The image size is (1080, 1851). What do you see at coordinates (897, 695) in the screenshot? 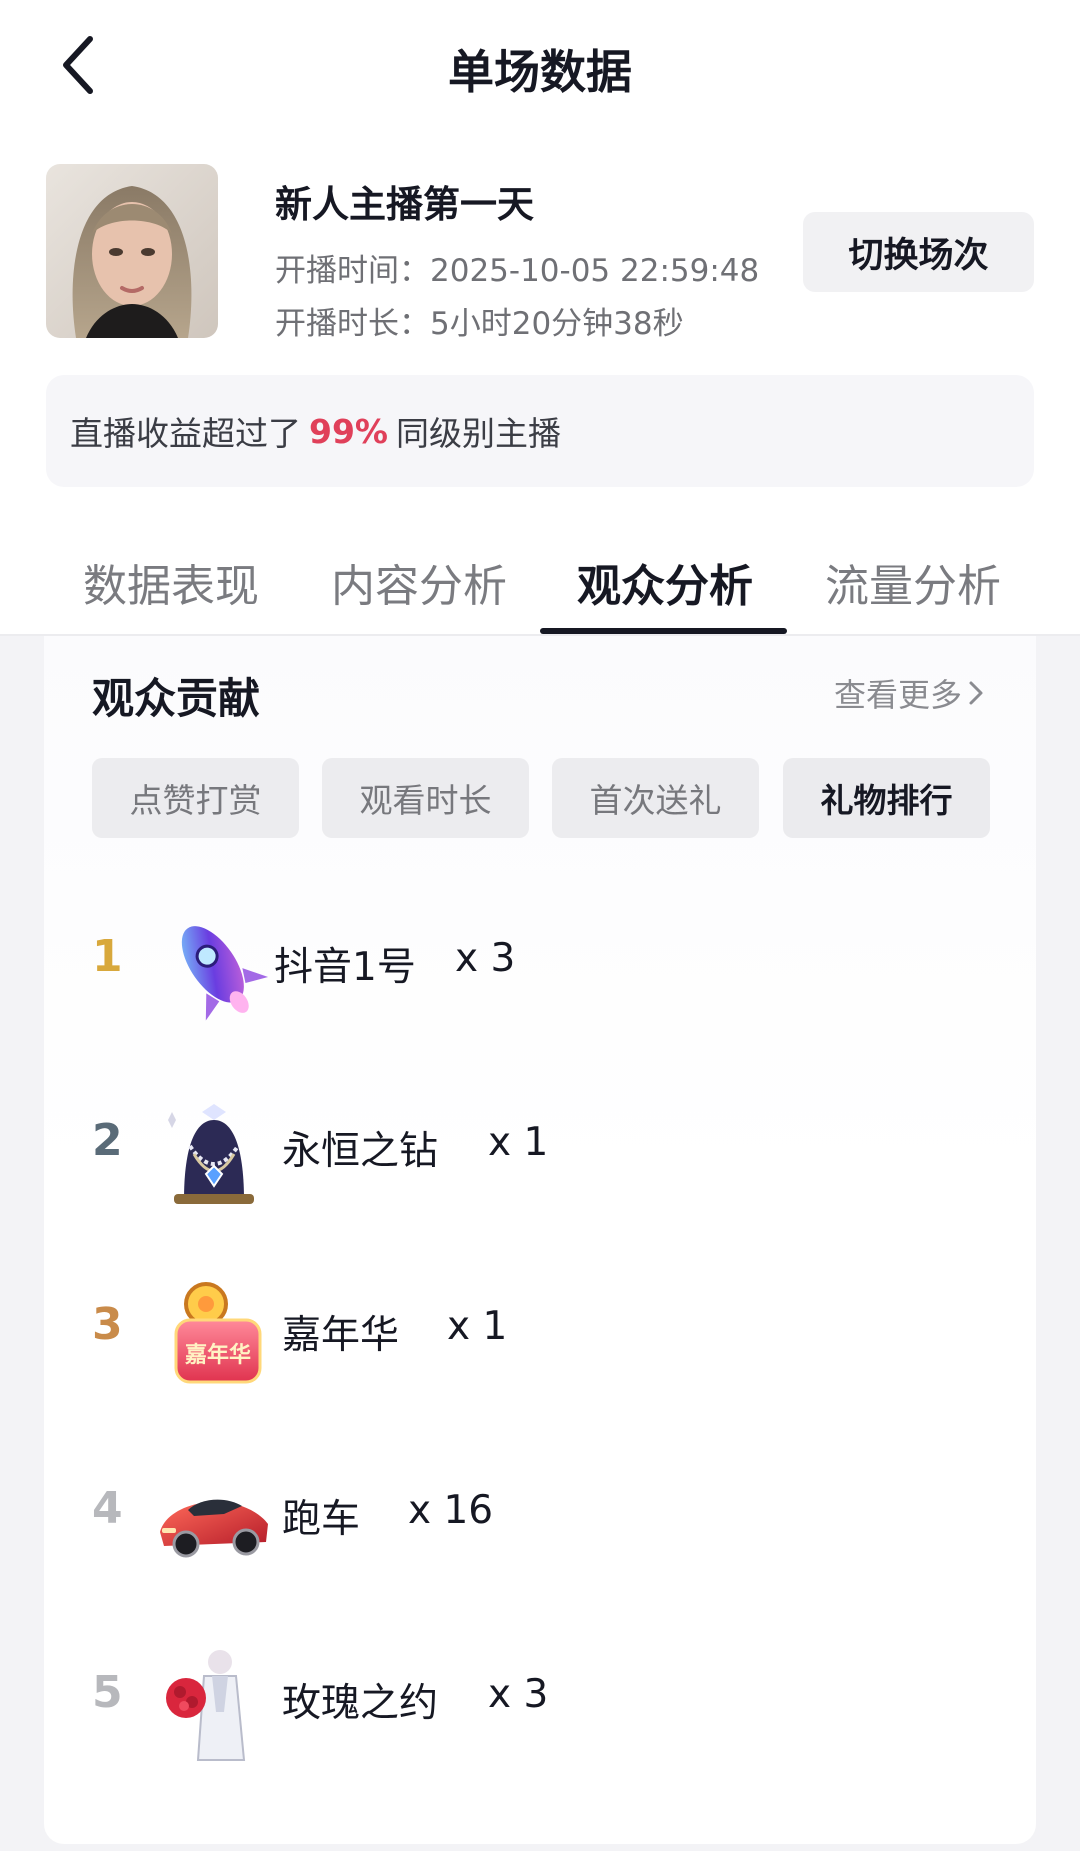
I see `see-more-label: 查看更多` at bounding box center [897, 695].